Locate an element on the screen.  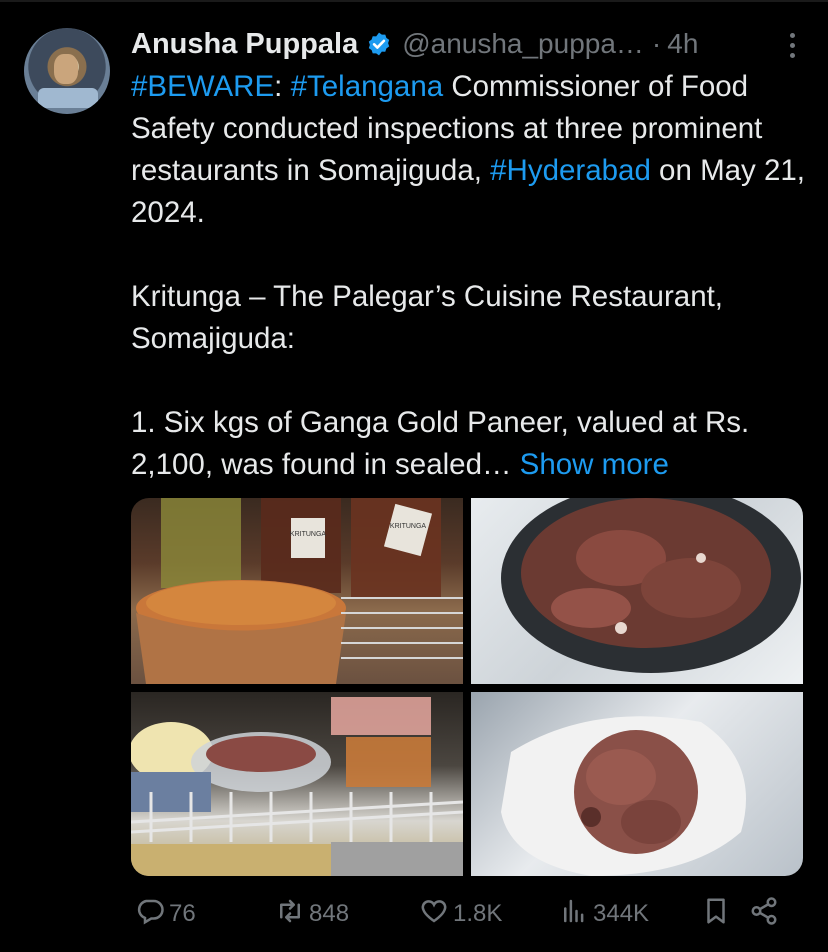
media-photo-1: KRITUNGA KRITUNGA is located at coordinates (297, 591).